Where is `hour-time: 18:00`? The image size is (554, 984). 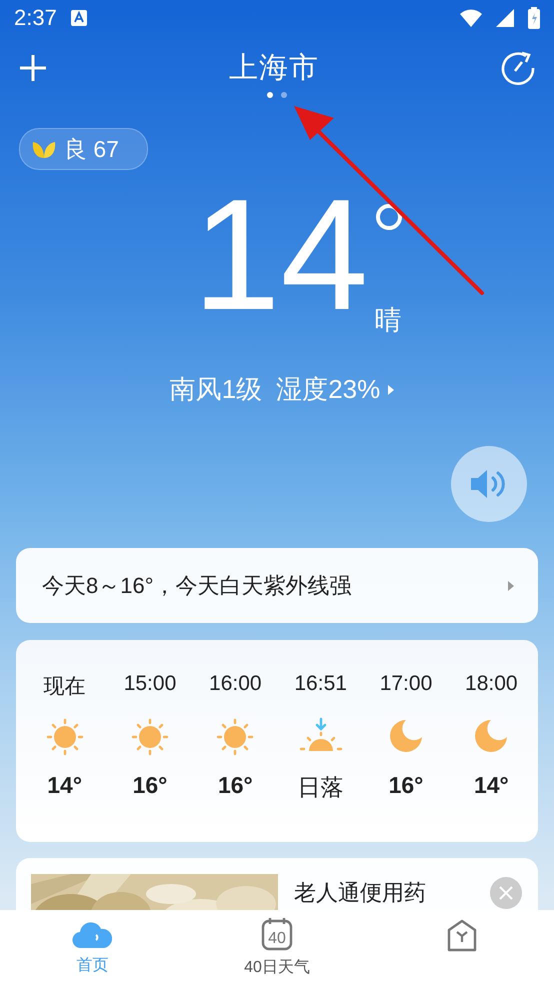
hour-time: 18:00 is located at coordinates (491, 684).